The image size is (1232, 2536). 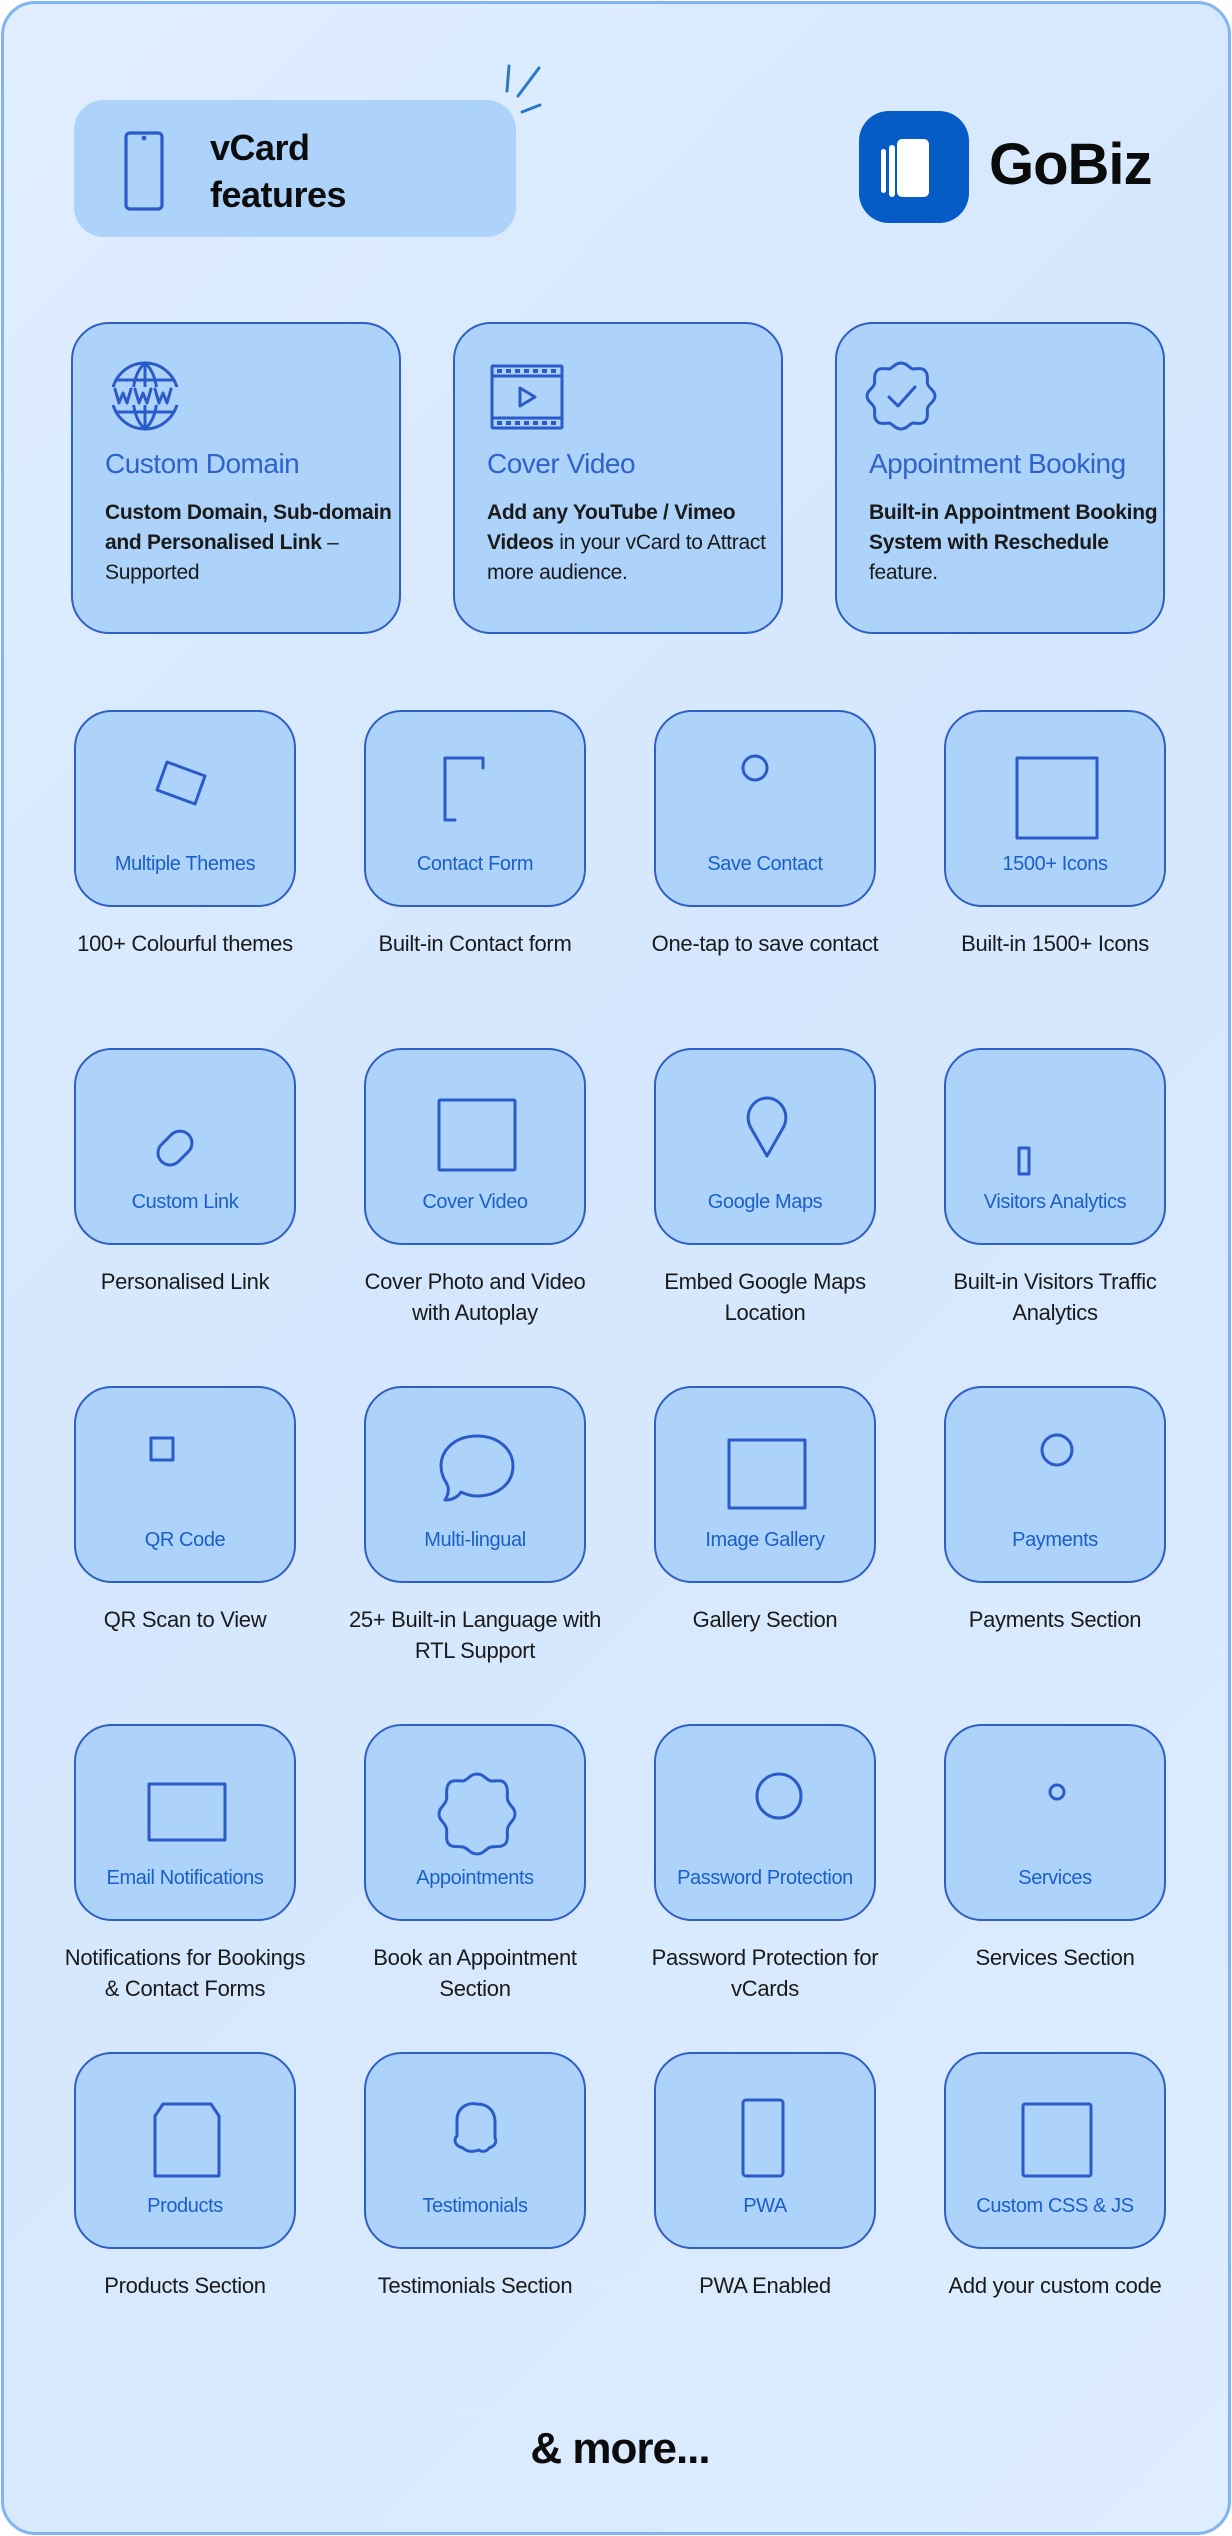 I want to click on gobiz-logo-text: GoBiz, so click(x=1071, y=164).